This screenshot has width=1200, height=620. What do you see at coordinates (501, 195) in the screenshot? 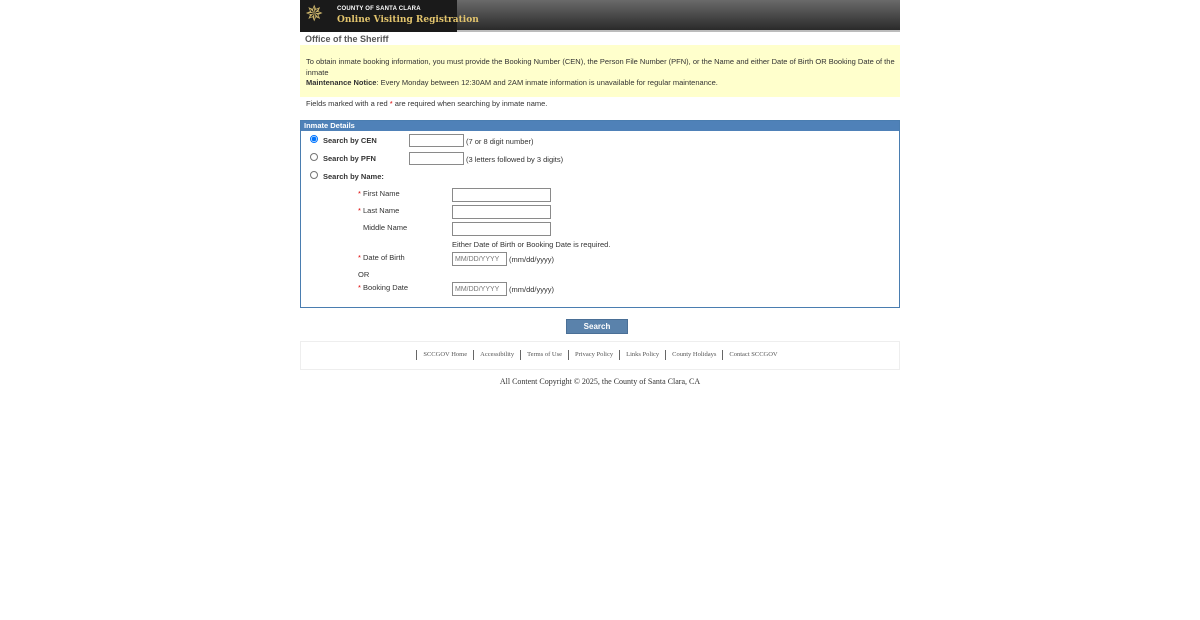
I see `first-name-input` at bounding box center [501, 195].